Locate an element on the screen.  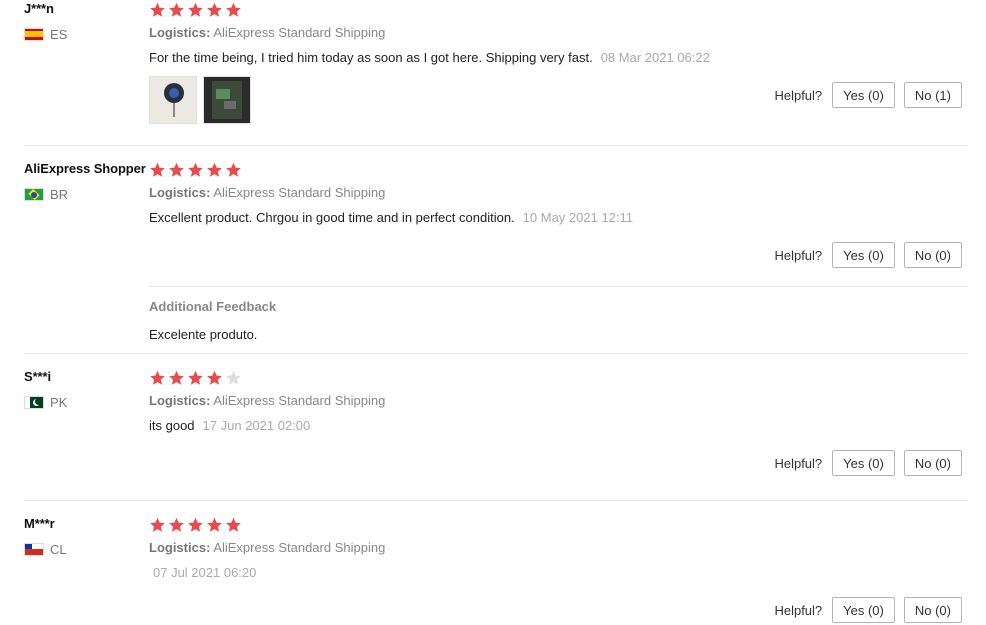
additional-feedback-divider is located at coordinates (558, 286).